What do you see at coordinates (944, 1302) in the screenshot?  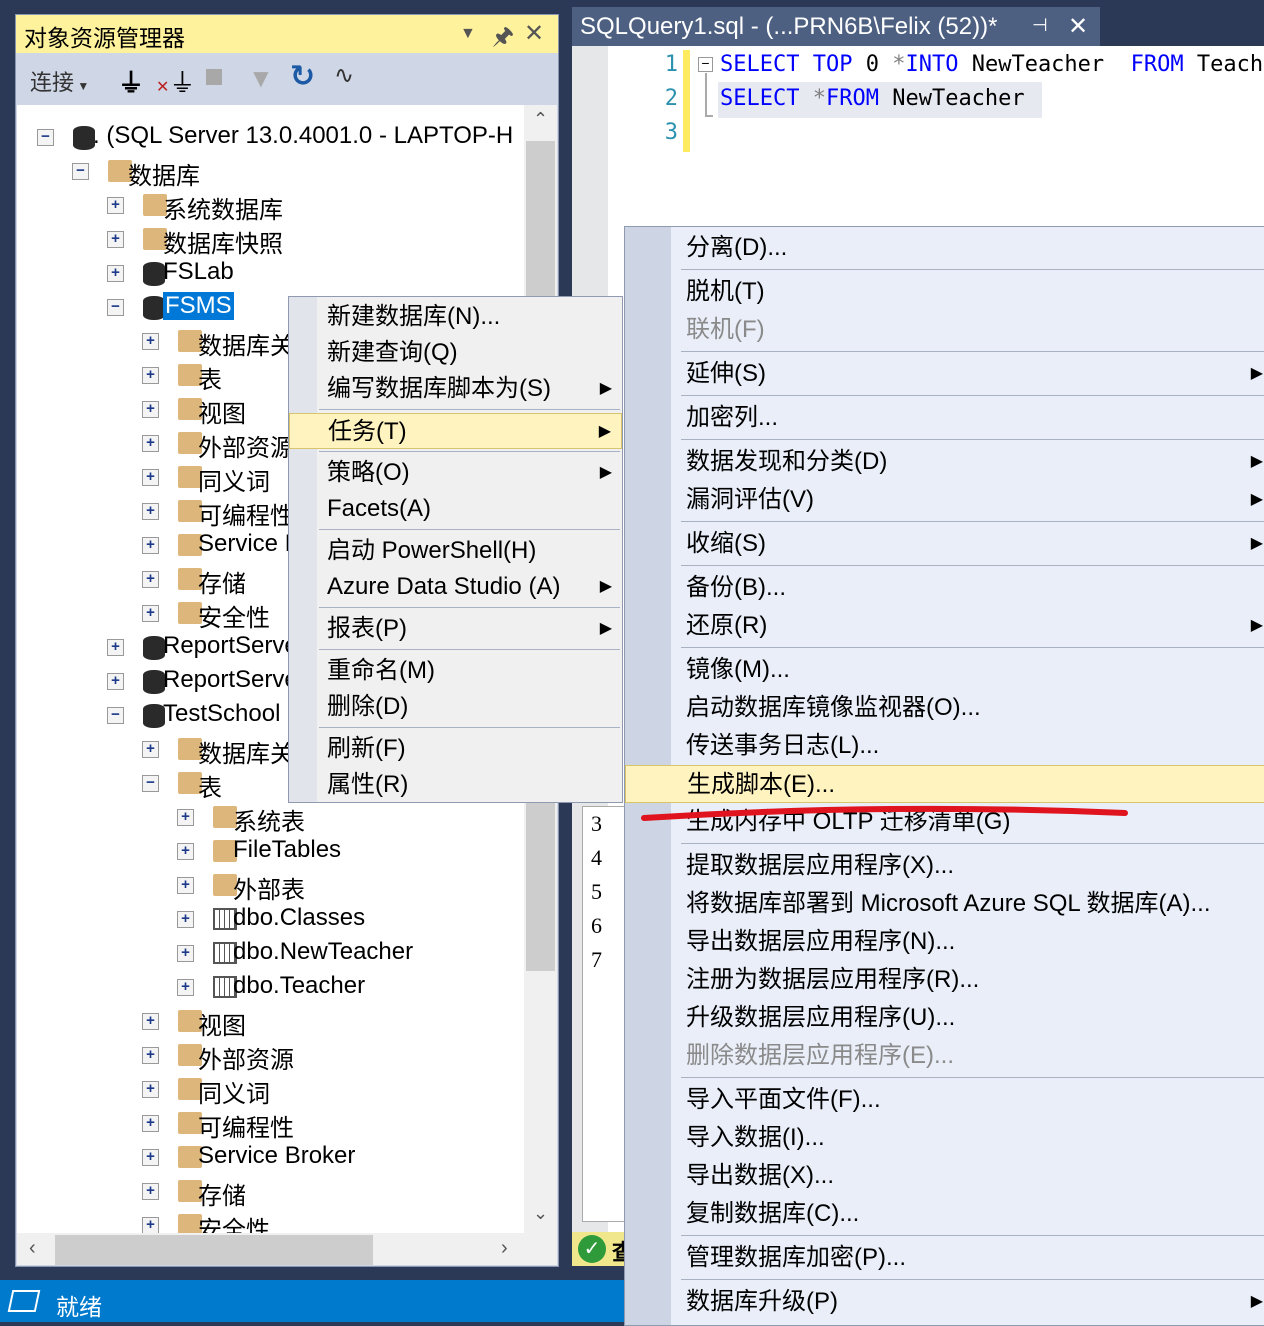 I see `menu-item: 数据库升级(P) ▶` at bounding box center [944, 1302].